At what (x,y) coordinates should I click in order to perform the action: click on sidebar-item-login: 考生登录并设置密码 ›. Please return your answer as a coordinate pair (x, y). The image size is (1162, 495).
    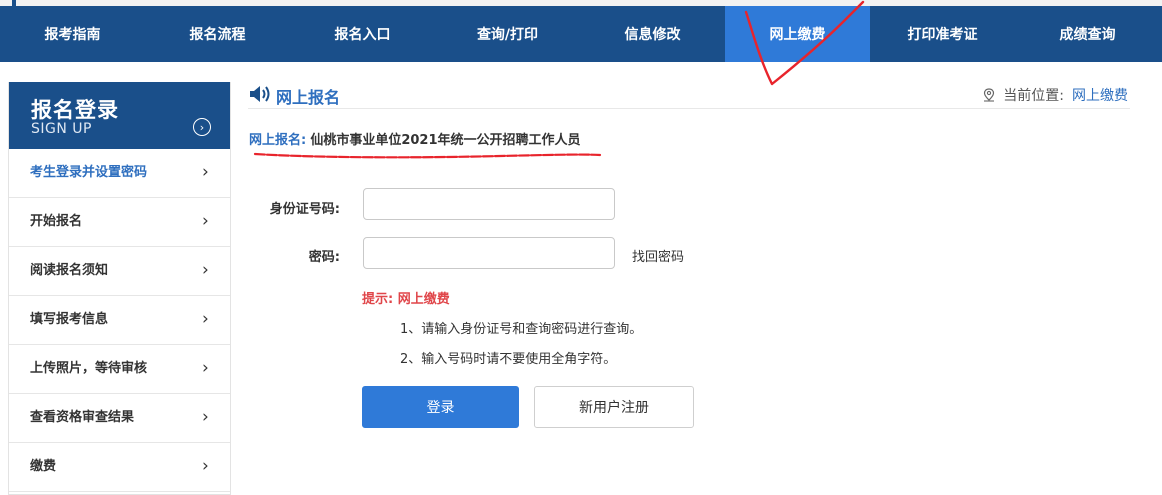
    Looking at the image, I should click on (119, 173).